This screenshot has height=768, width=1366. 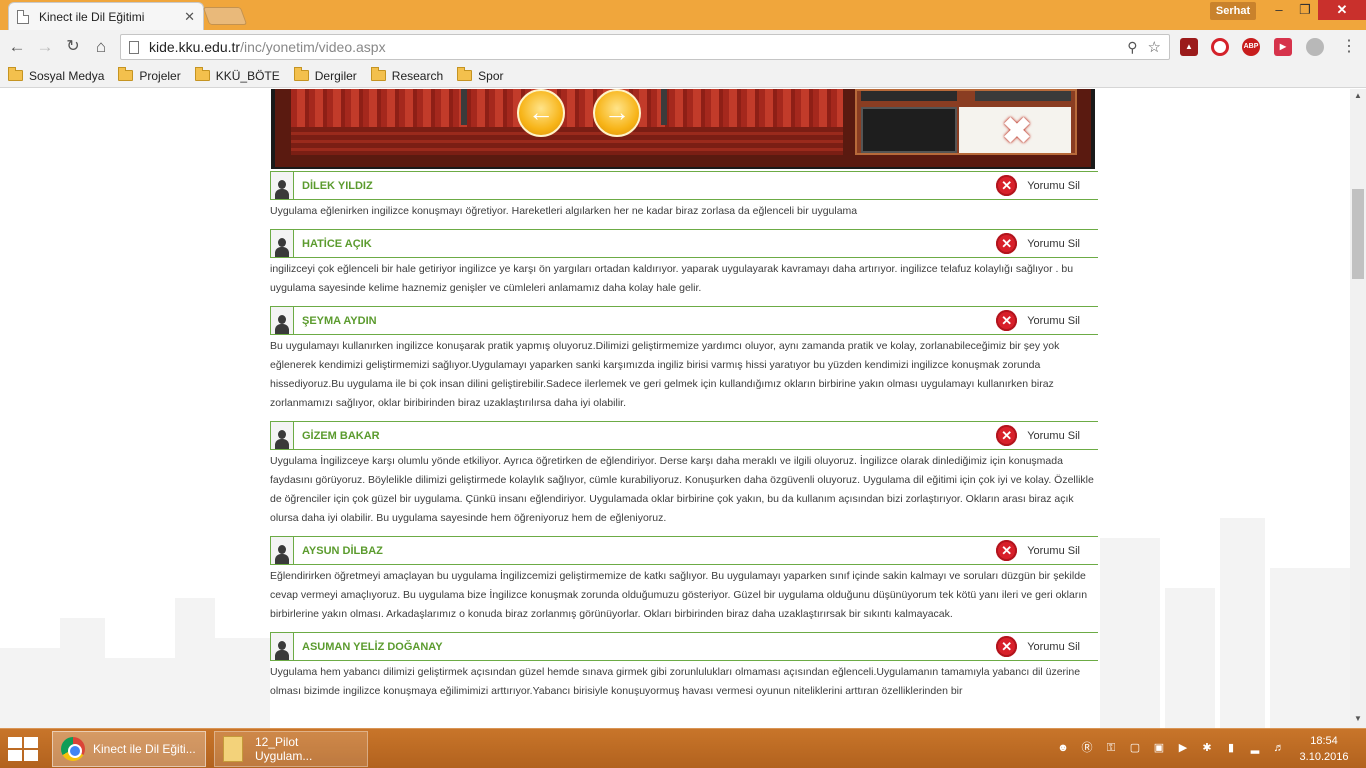 What do you see at coordinates (1251, 47) in the screenshot?
I see `adblock-icon: ABP` at bounding box center [1251, 47].